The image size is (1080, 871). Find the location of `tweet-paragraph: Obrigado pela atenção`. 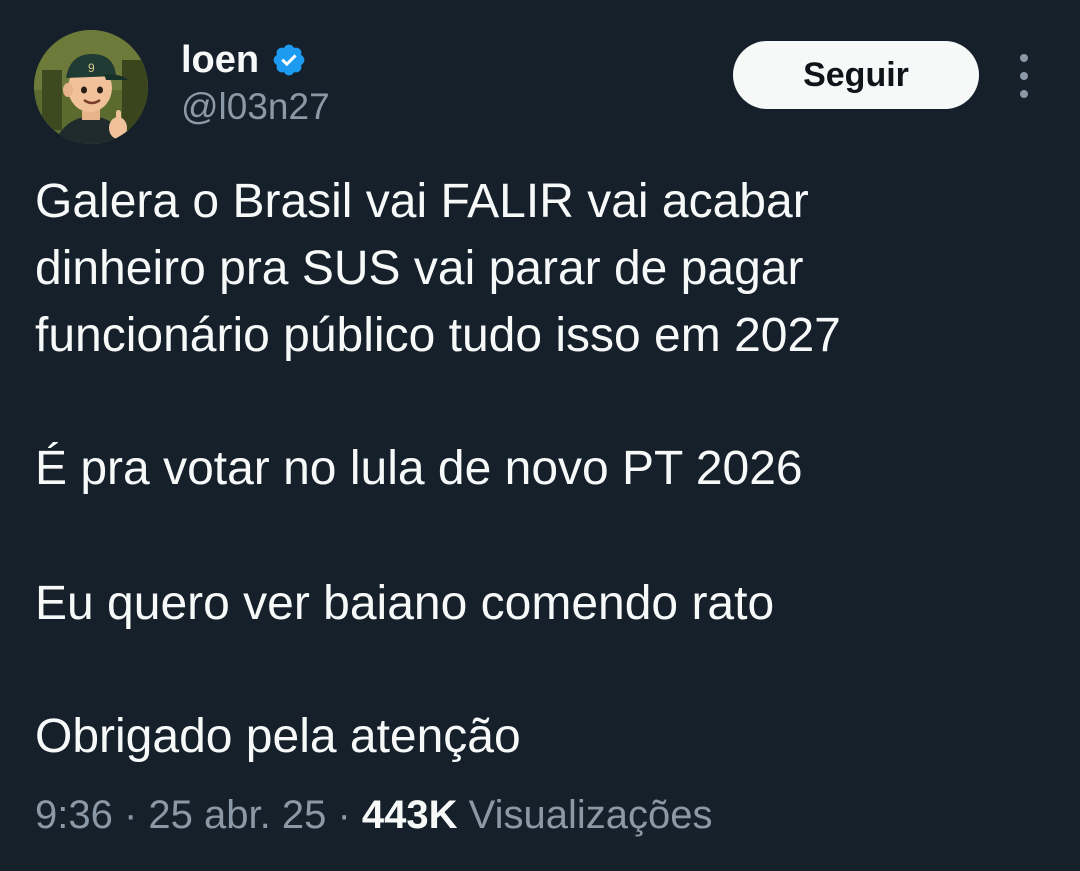

tweet-paragraph: Obrigado pela atenção is located at coordinates (278, 736).